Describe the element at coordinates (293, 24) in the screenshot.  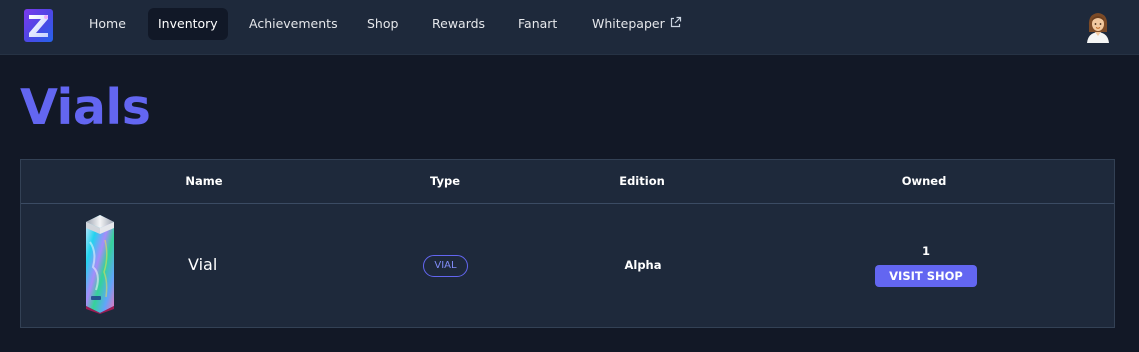
I see `nav-item-achievements: Achievements` at that location.